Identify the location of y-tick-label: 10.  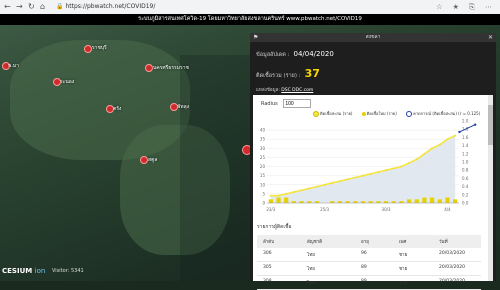
(263, 184).